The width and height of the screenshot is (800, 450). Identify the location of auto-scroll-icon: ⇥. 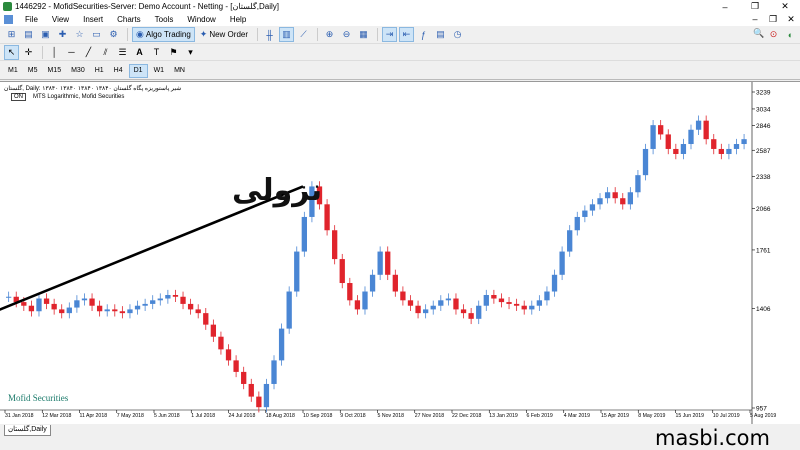
(390, 34).